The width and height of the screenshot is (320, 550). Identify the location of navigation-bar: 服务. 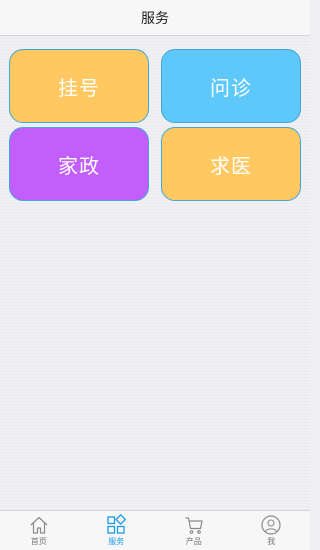
(155, 18).